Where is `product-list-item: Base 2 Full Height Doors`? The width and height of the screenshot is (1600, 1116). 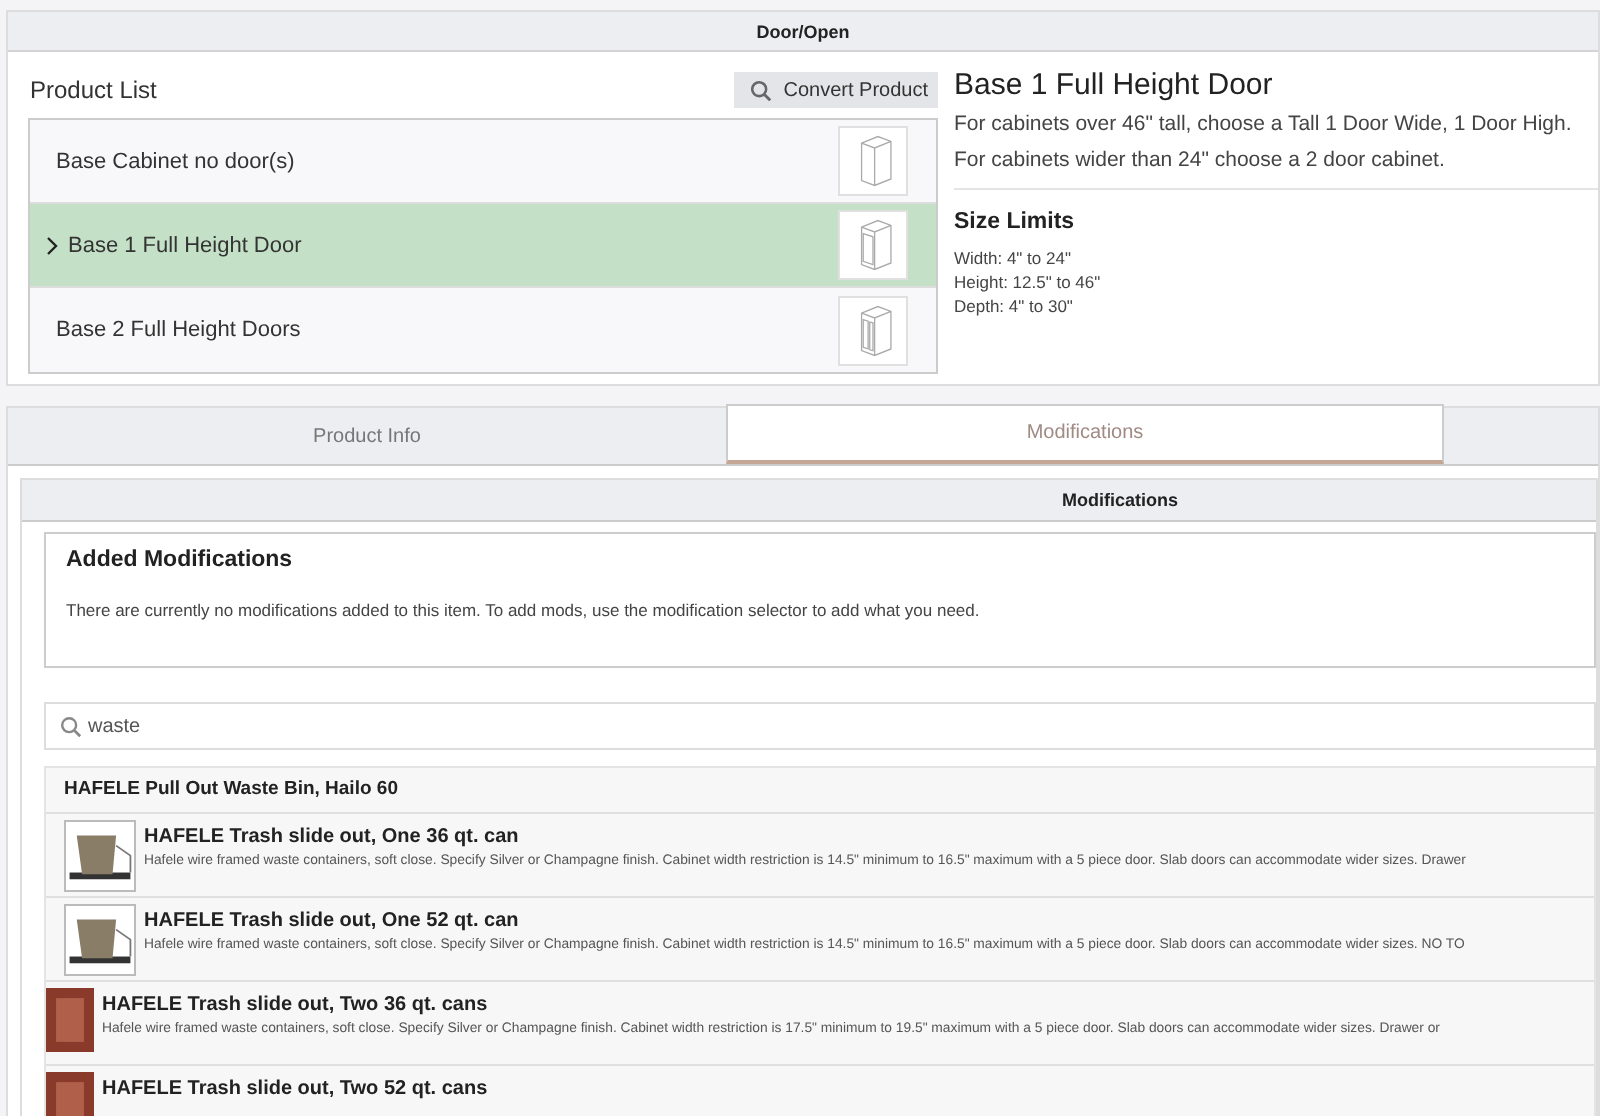
product-list-item: Base 2 Full Height Doors is located at coordinates (483, 330).